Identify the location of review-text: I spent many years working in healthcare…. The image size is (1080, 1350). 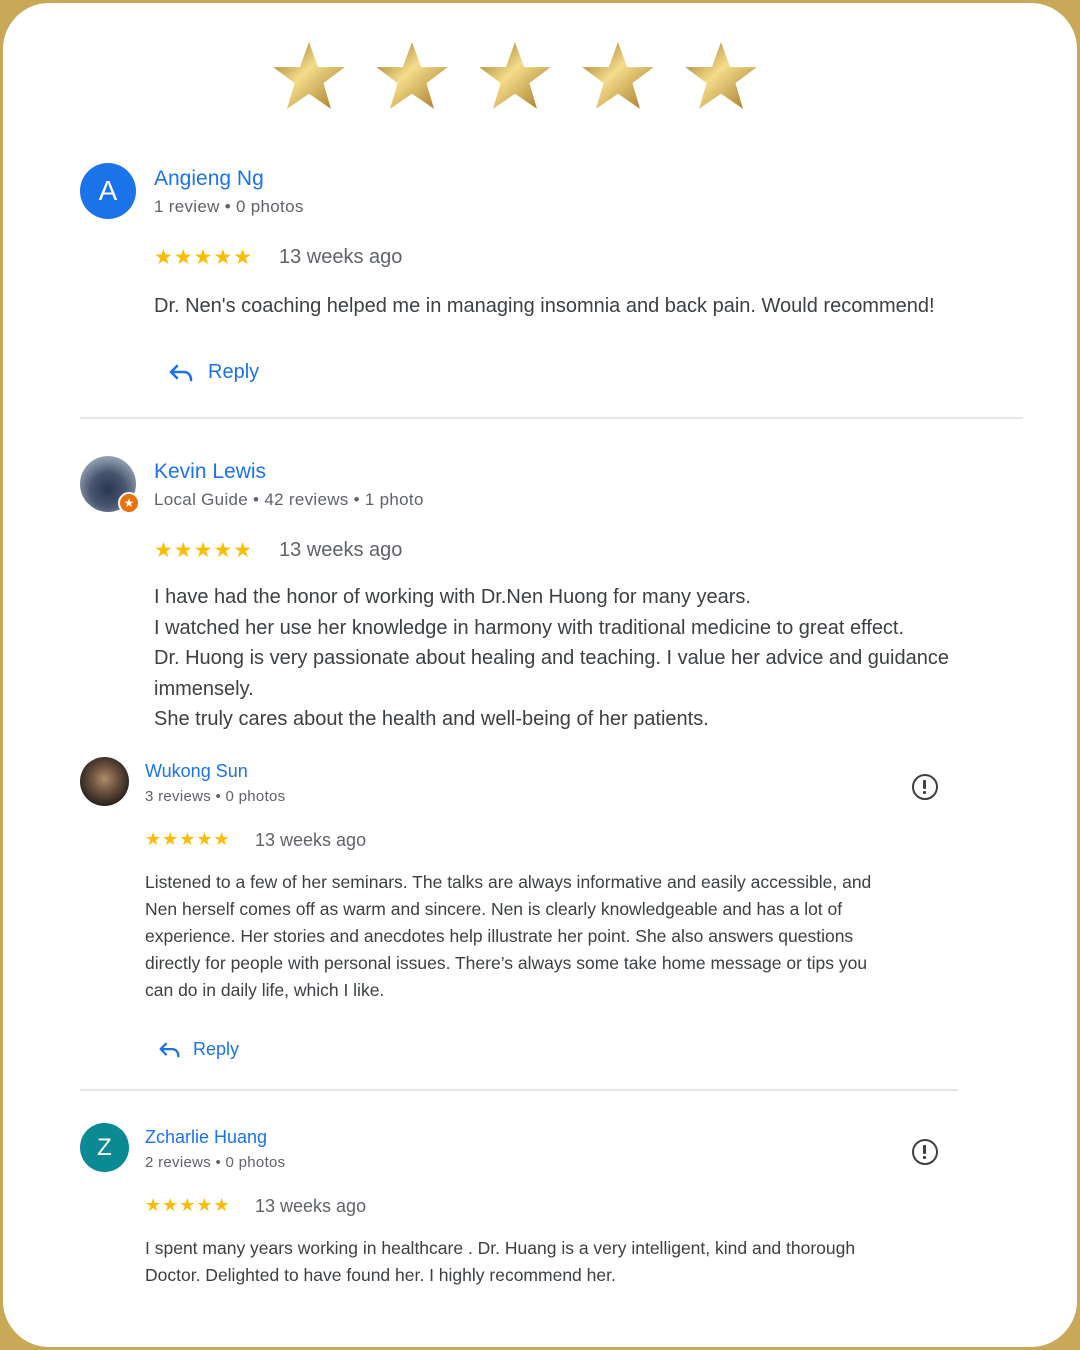
(500, 1261).